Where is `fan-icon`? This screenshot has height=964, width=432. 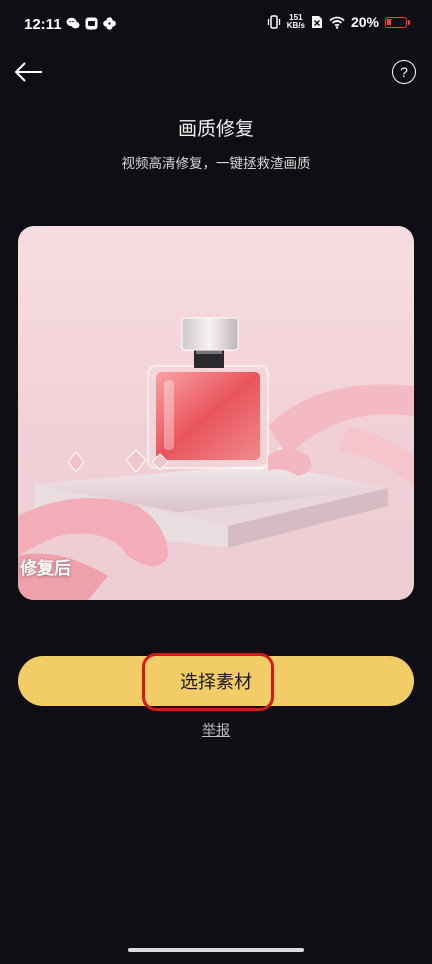 fan-icon is located at coordinates (109, 23).